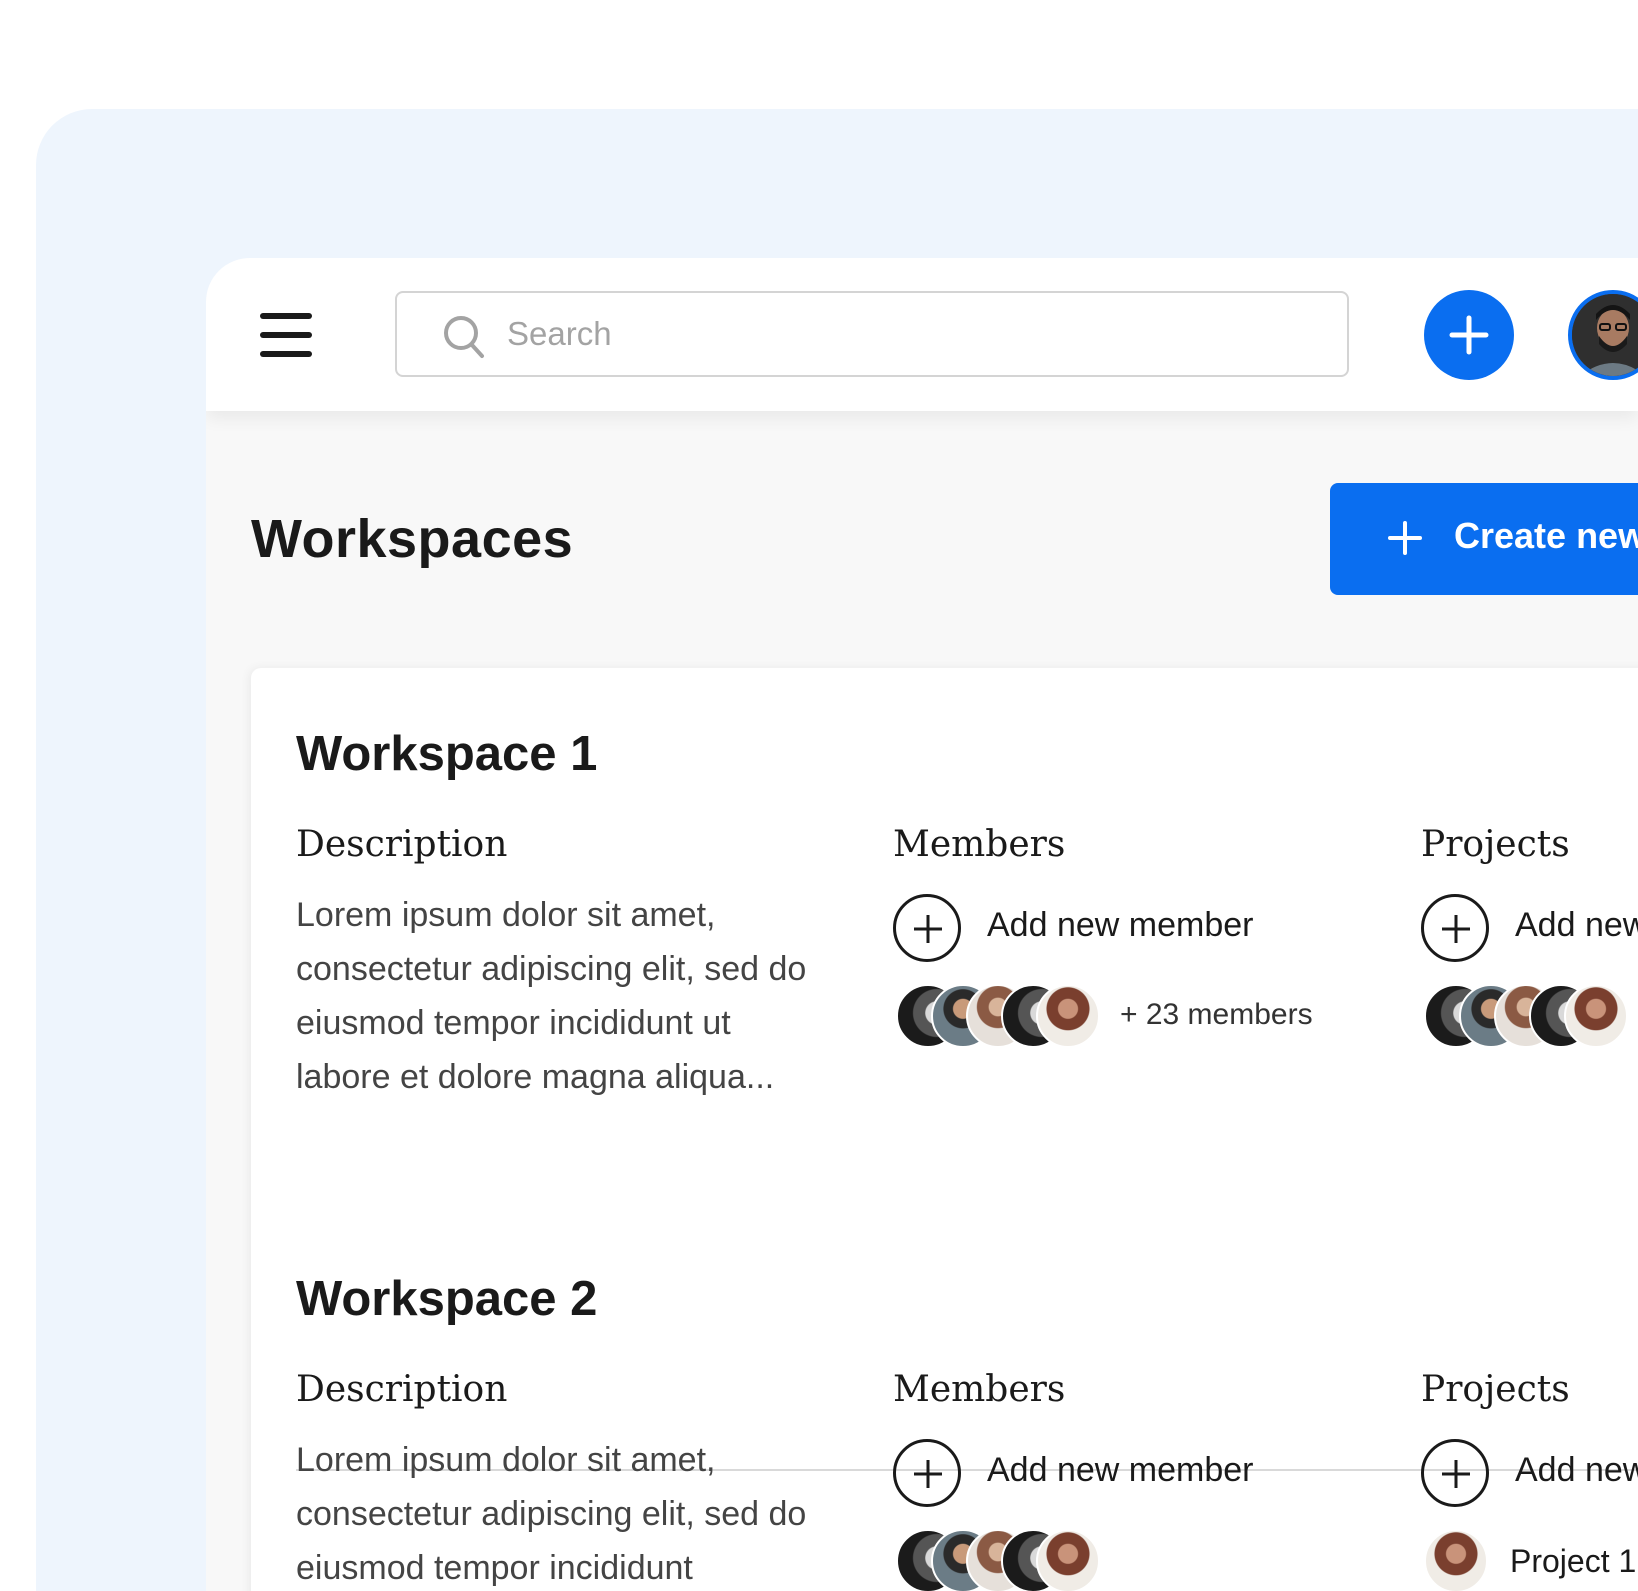 This screenshot has width=1638, height=1591. What do you see at coordinates (464, 337) in the screenshot?
I see `search-icon` at bounding box center [464, 337].